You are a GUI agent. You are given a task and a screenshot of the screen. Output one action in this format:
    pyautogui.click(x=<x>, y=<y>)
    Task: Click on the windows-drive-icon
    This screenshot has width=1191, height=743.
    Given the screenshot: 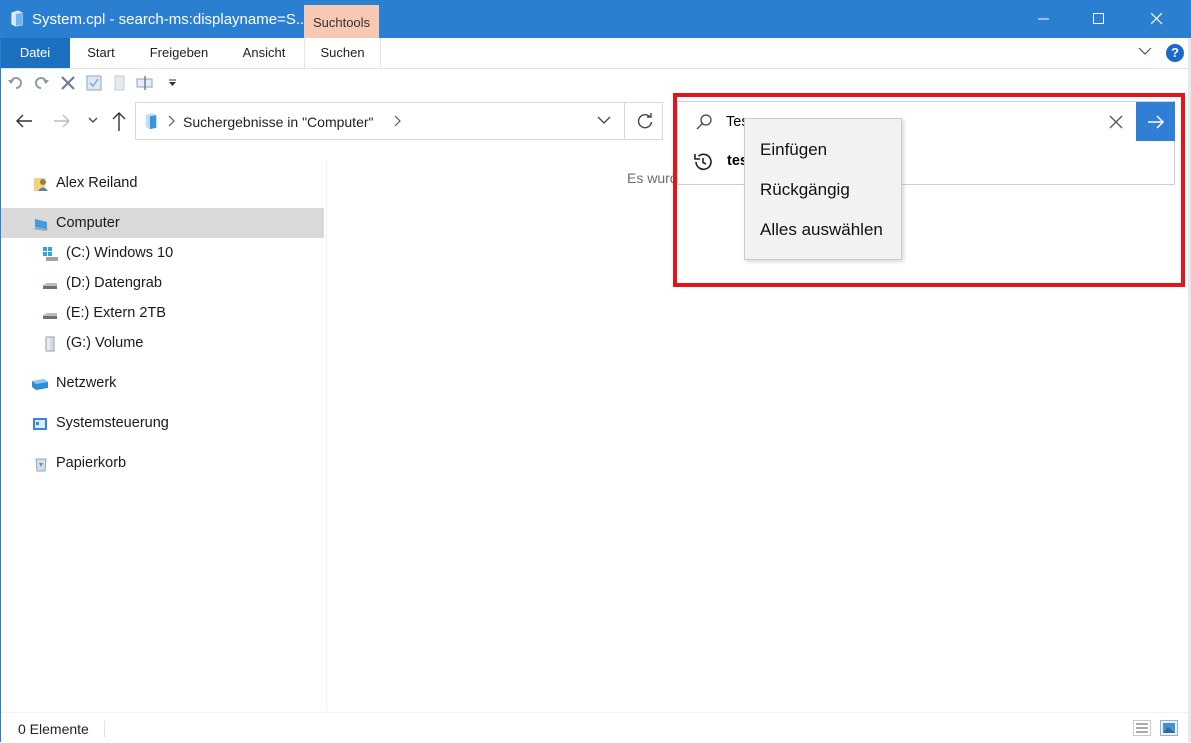 What is the action you would take?
    pyautogui.click(x=50, y=254)
    